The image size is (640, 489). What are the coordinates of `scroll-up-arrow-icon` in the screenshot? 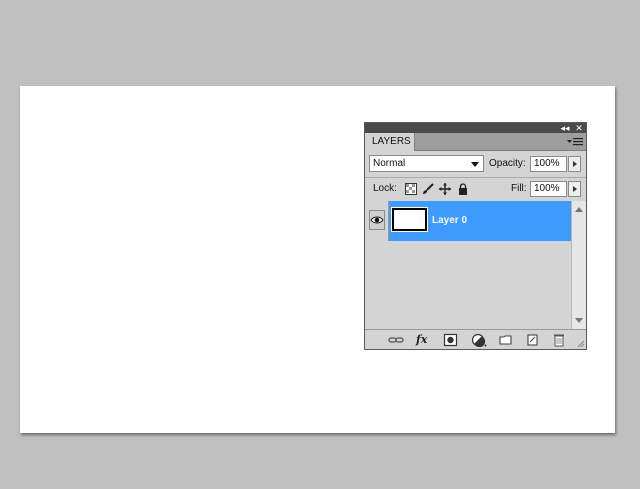 It's located at (579, 209).